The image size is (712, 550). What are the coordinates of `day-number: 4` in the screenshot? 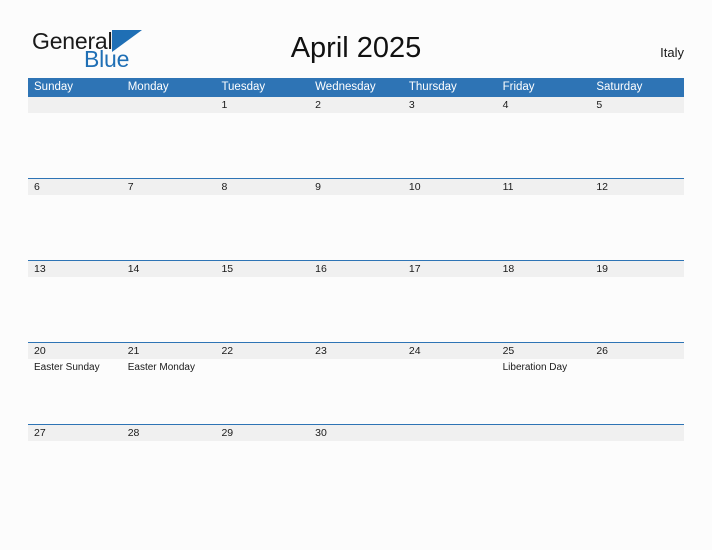 It's located at (544, 105).